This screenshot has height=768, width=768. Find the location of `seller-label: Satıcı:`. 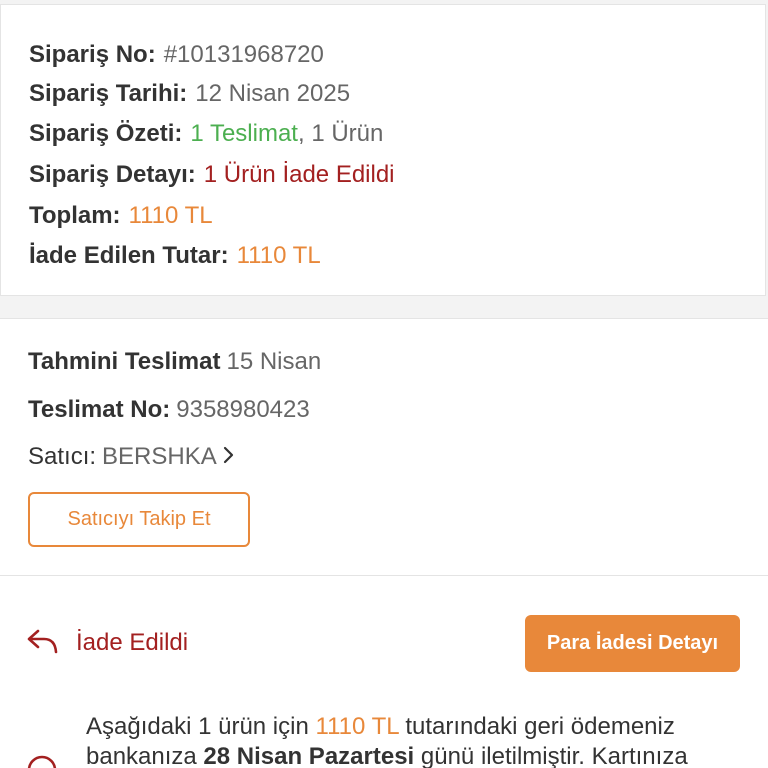

seller-label: Satıcı: is located at coordinates (62, 456).